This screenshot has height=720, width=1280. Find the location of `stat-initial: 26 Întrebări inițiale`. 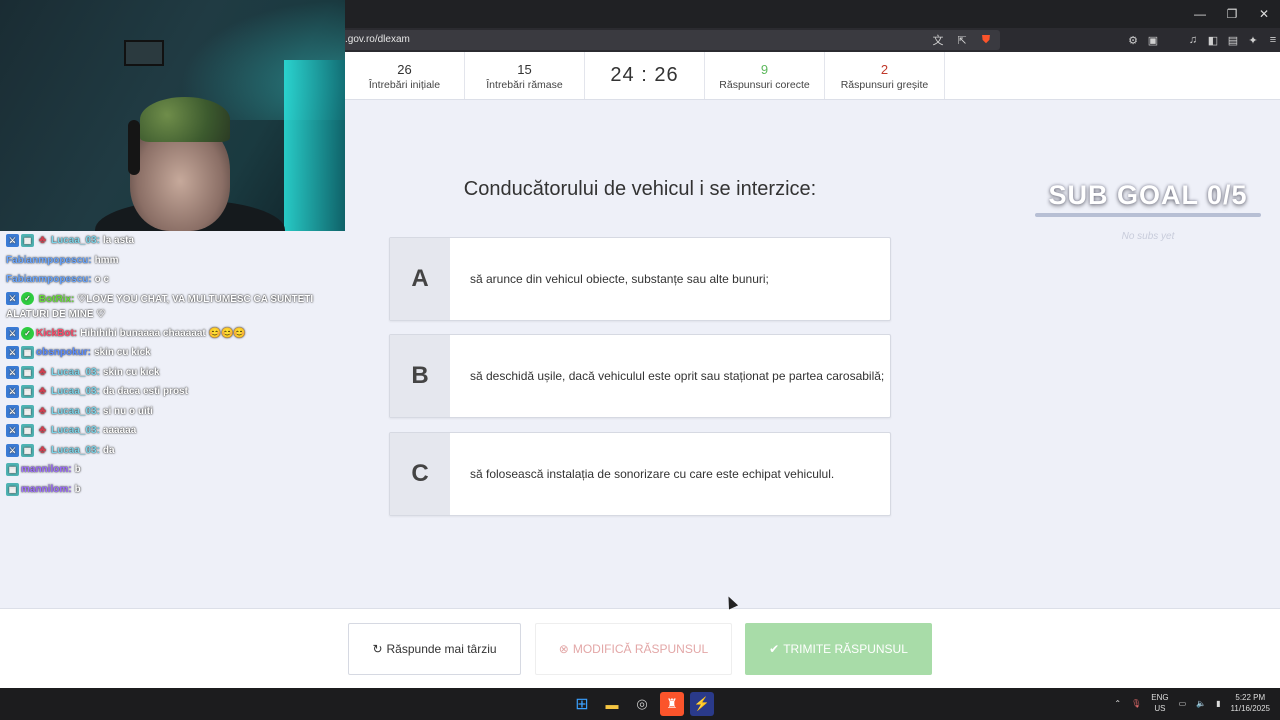

stat-initial: 26 Întrebări inițiale is located at coordinates (405, 75).